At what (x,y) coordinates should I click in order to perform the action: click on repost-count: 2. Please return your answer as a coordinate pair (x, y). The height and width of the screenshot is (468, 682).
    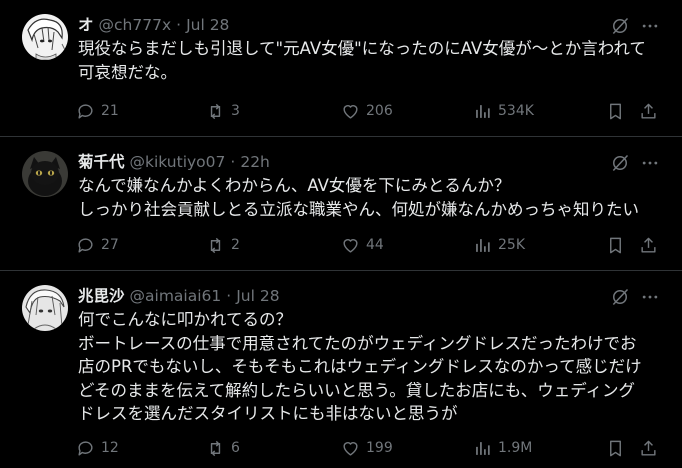
    Looking at the image, I should click on (235, 245).